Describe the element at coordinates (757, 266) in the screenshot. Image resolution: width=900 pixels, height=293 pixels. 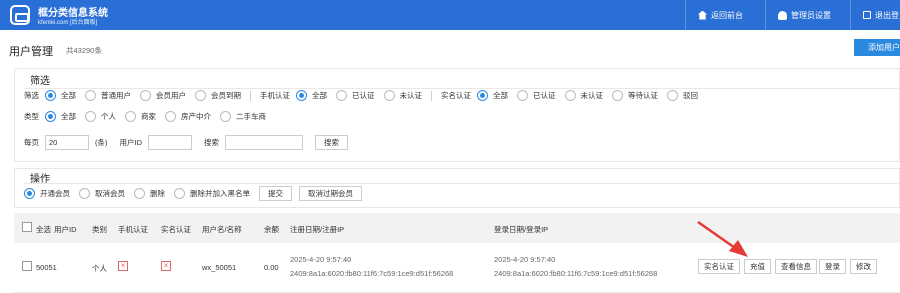
I see `recharge-button: 充值` at that location.